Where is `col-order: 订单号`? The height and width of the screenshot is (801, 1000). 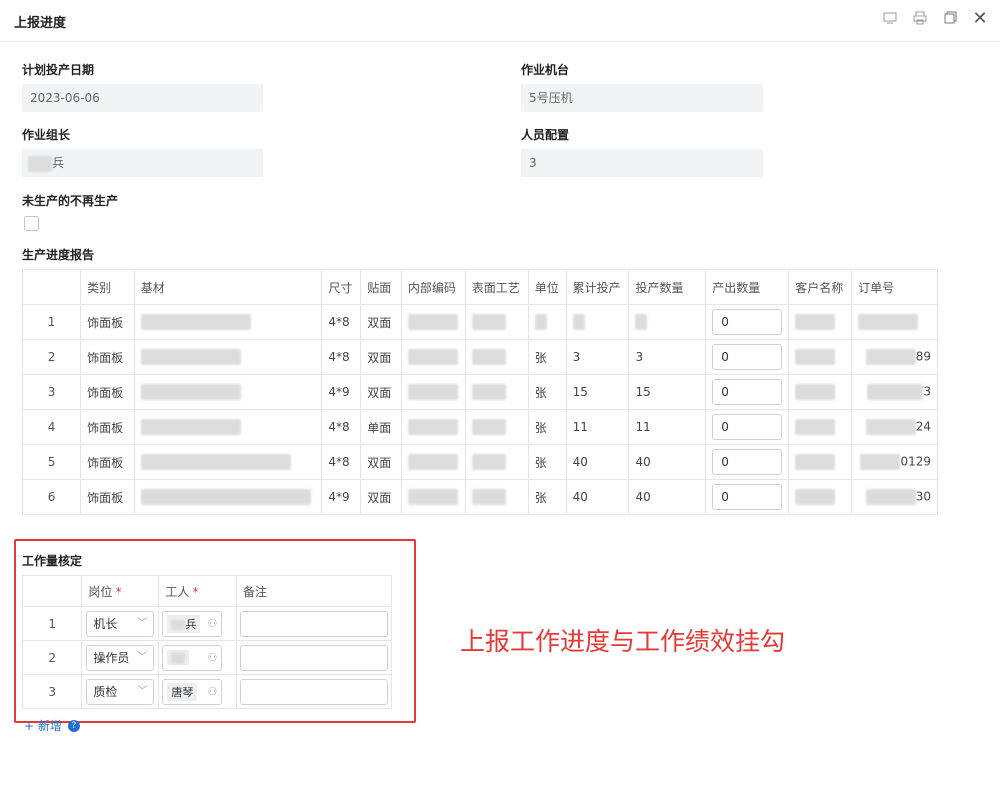 col-order: 订单号 is located at coordinates (894, 287).